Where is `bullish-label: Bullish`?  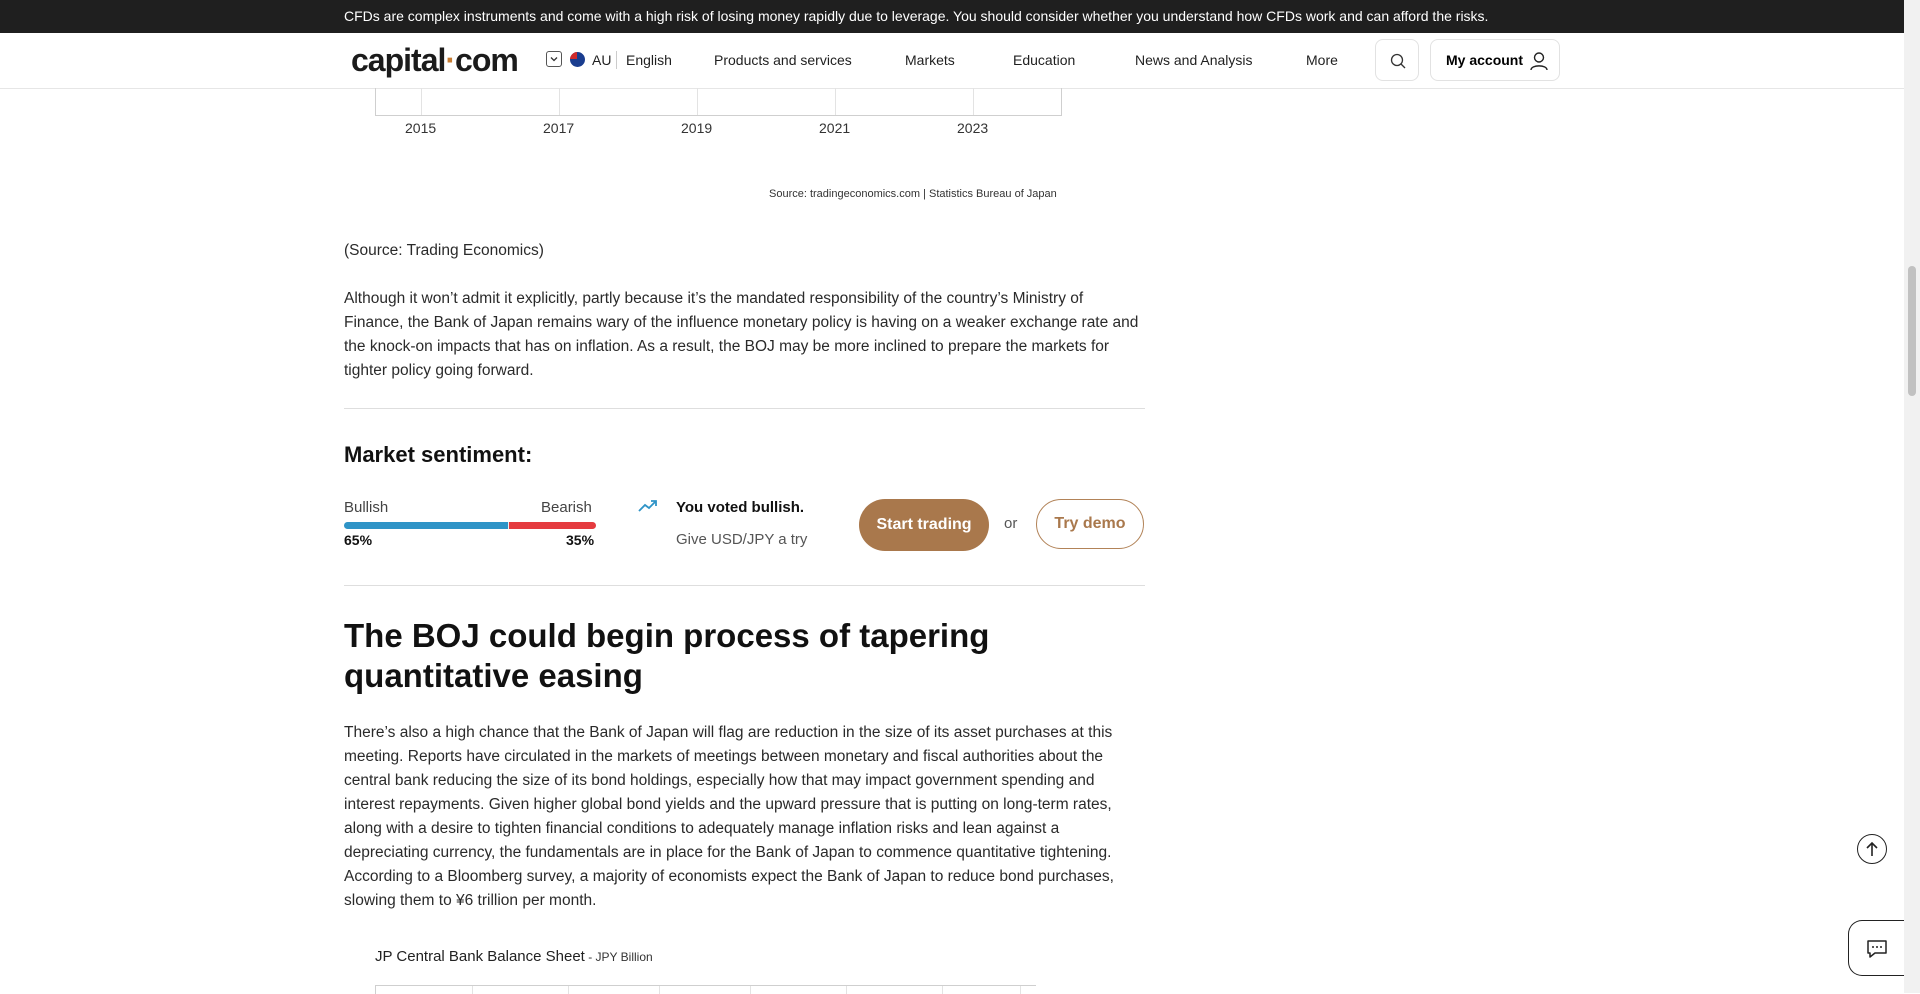
bullish-label: Bullish is located at coordinates (366, 507).